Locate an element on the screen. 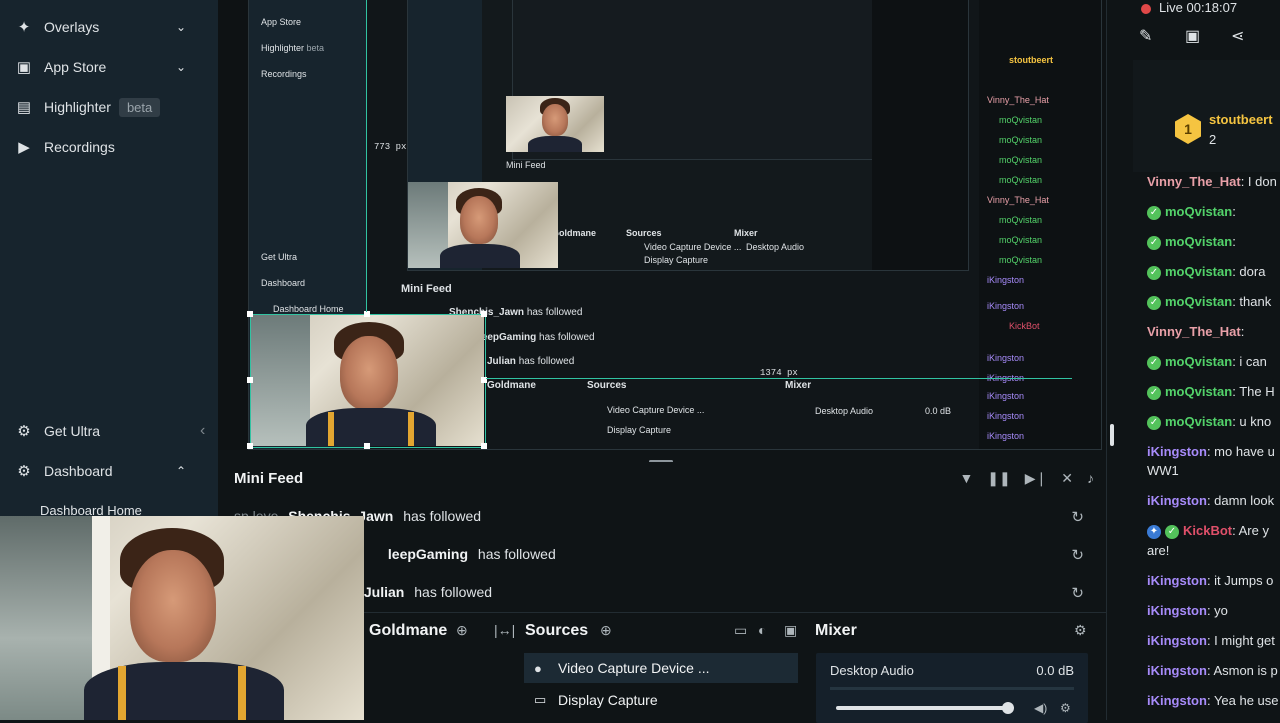  add-scene-icon: ⊕ is located at coordinates (462, 630).